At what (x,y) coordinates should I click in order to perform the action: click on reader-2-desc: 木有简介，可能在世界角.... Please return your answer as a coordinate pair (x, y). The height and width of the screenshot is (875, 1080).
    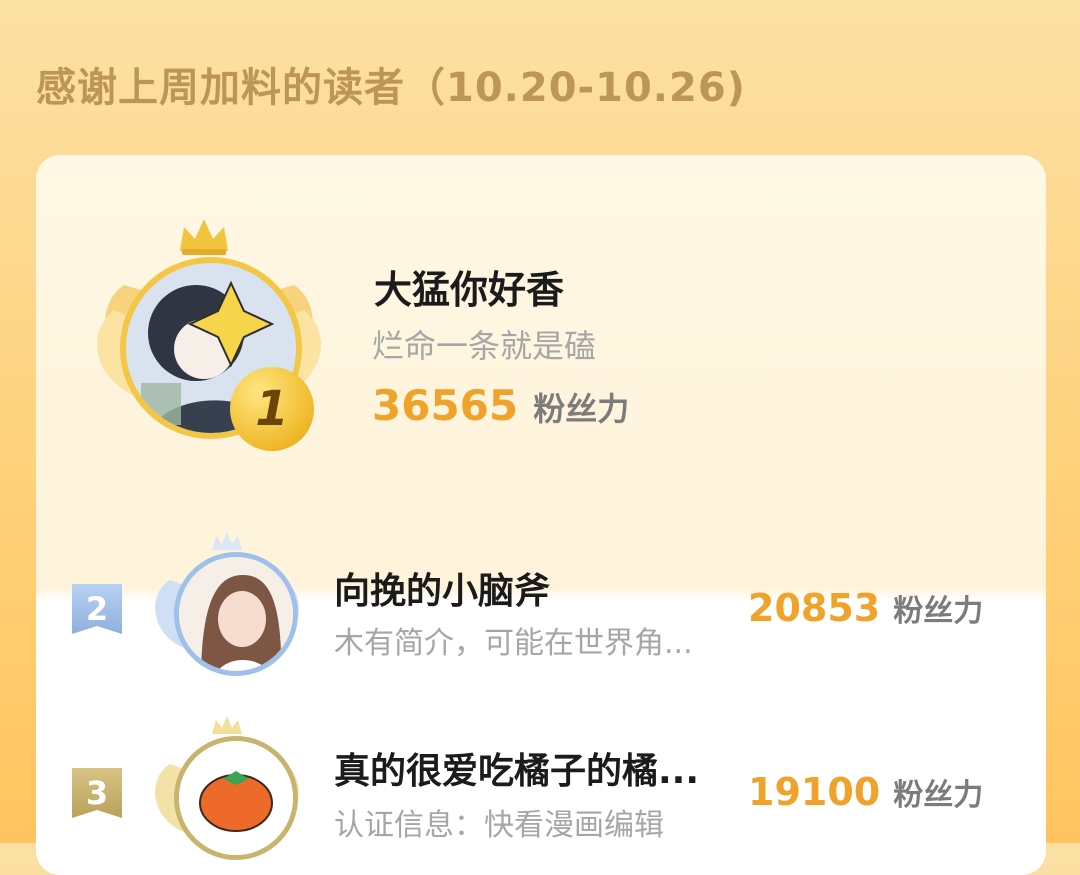
    Looking at the image, I should click on (513, 643).